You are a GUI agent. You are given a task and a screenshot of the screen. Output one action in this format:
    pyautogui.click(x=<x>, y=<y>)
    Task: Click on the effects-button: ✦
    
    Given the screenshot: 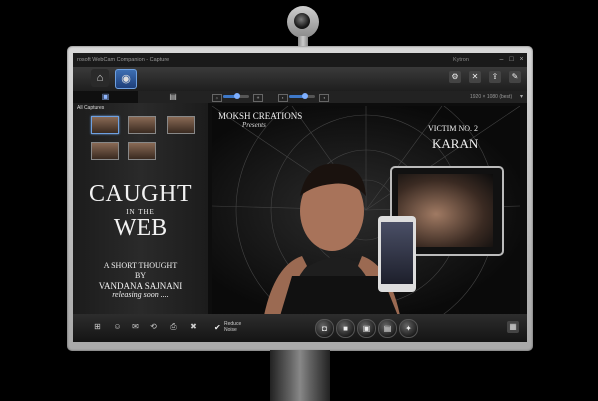 What is the action you would take?
    pyautogui.click(x=408, y=328)
    